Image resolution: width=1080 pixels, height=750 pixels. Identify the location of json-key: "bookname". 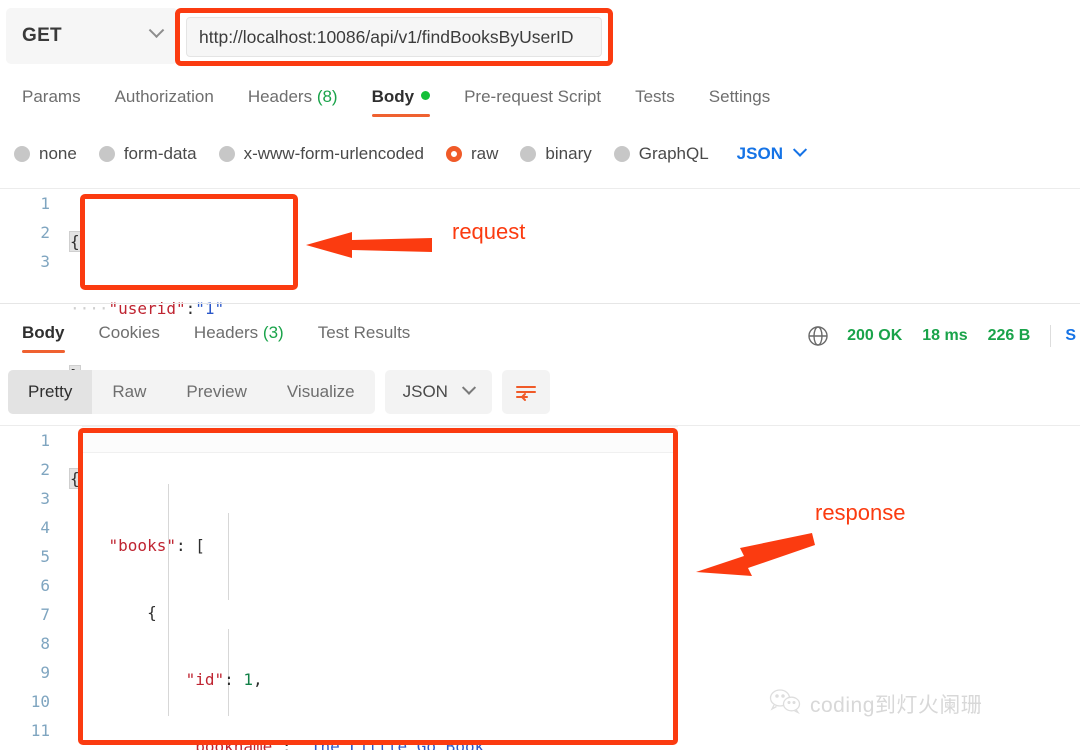
(233, 743).